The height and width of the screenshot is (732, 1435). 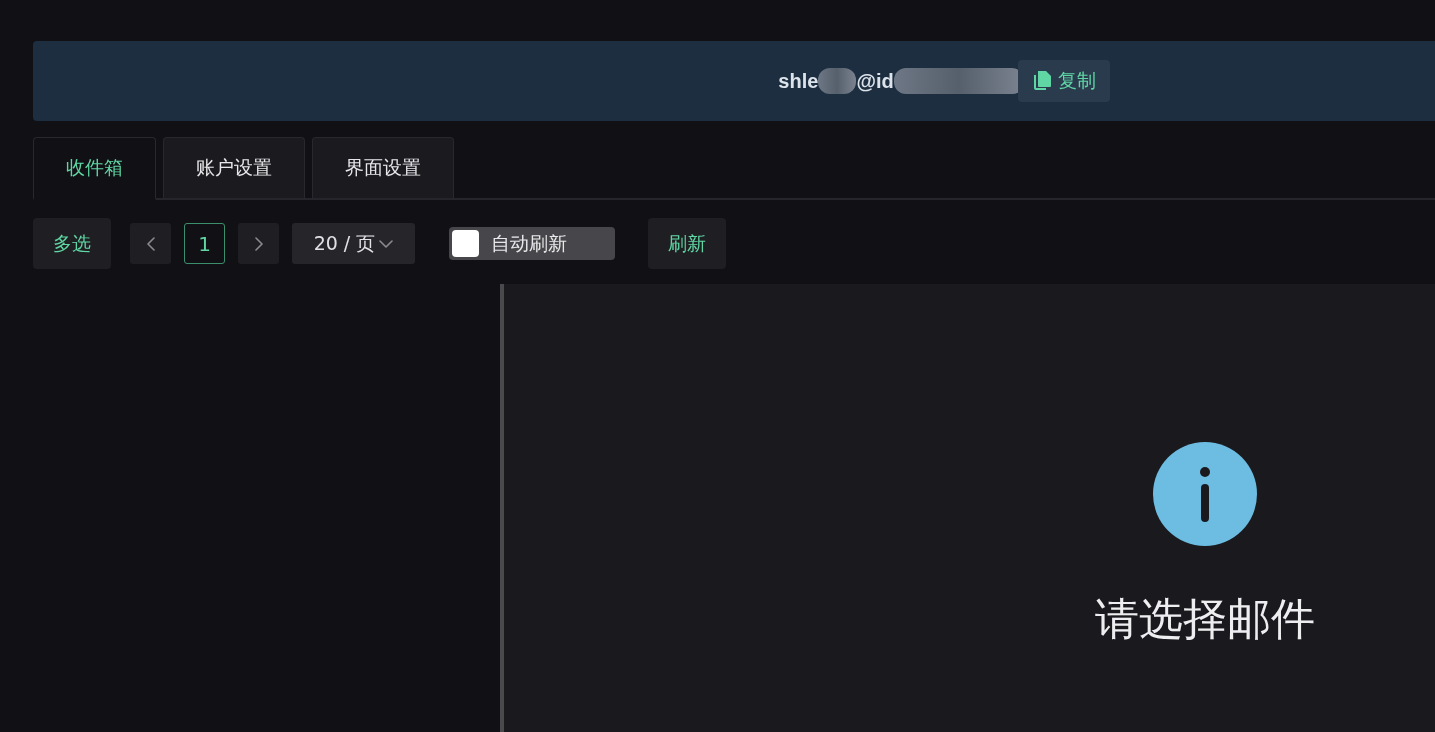 What do you see at coordinates (1204, 619) in the screenshot?
I see `empty-message: 请选择邮件` at bounding box center [1204, 619].